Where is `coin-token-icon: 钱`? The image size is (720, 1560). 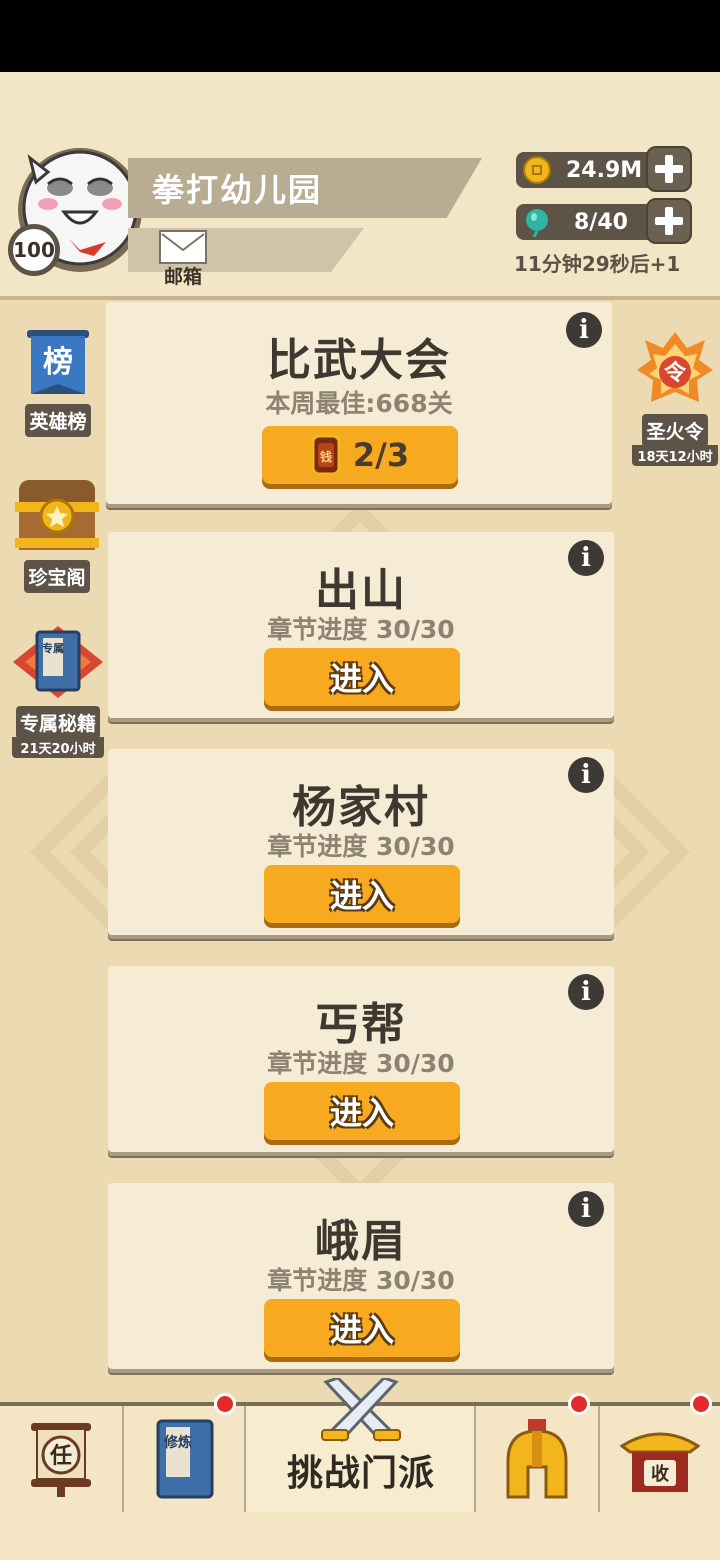 coin-token-icon: 钱 is located at coordinates (326, 455).